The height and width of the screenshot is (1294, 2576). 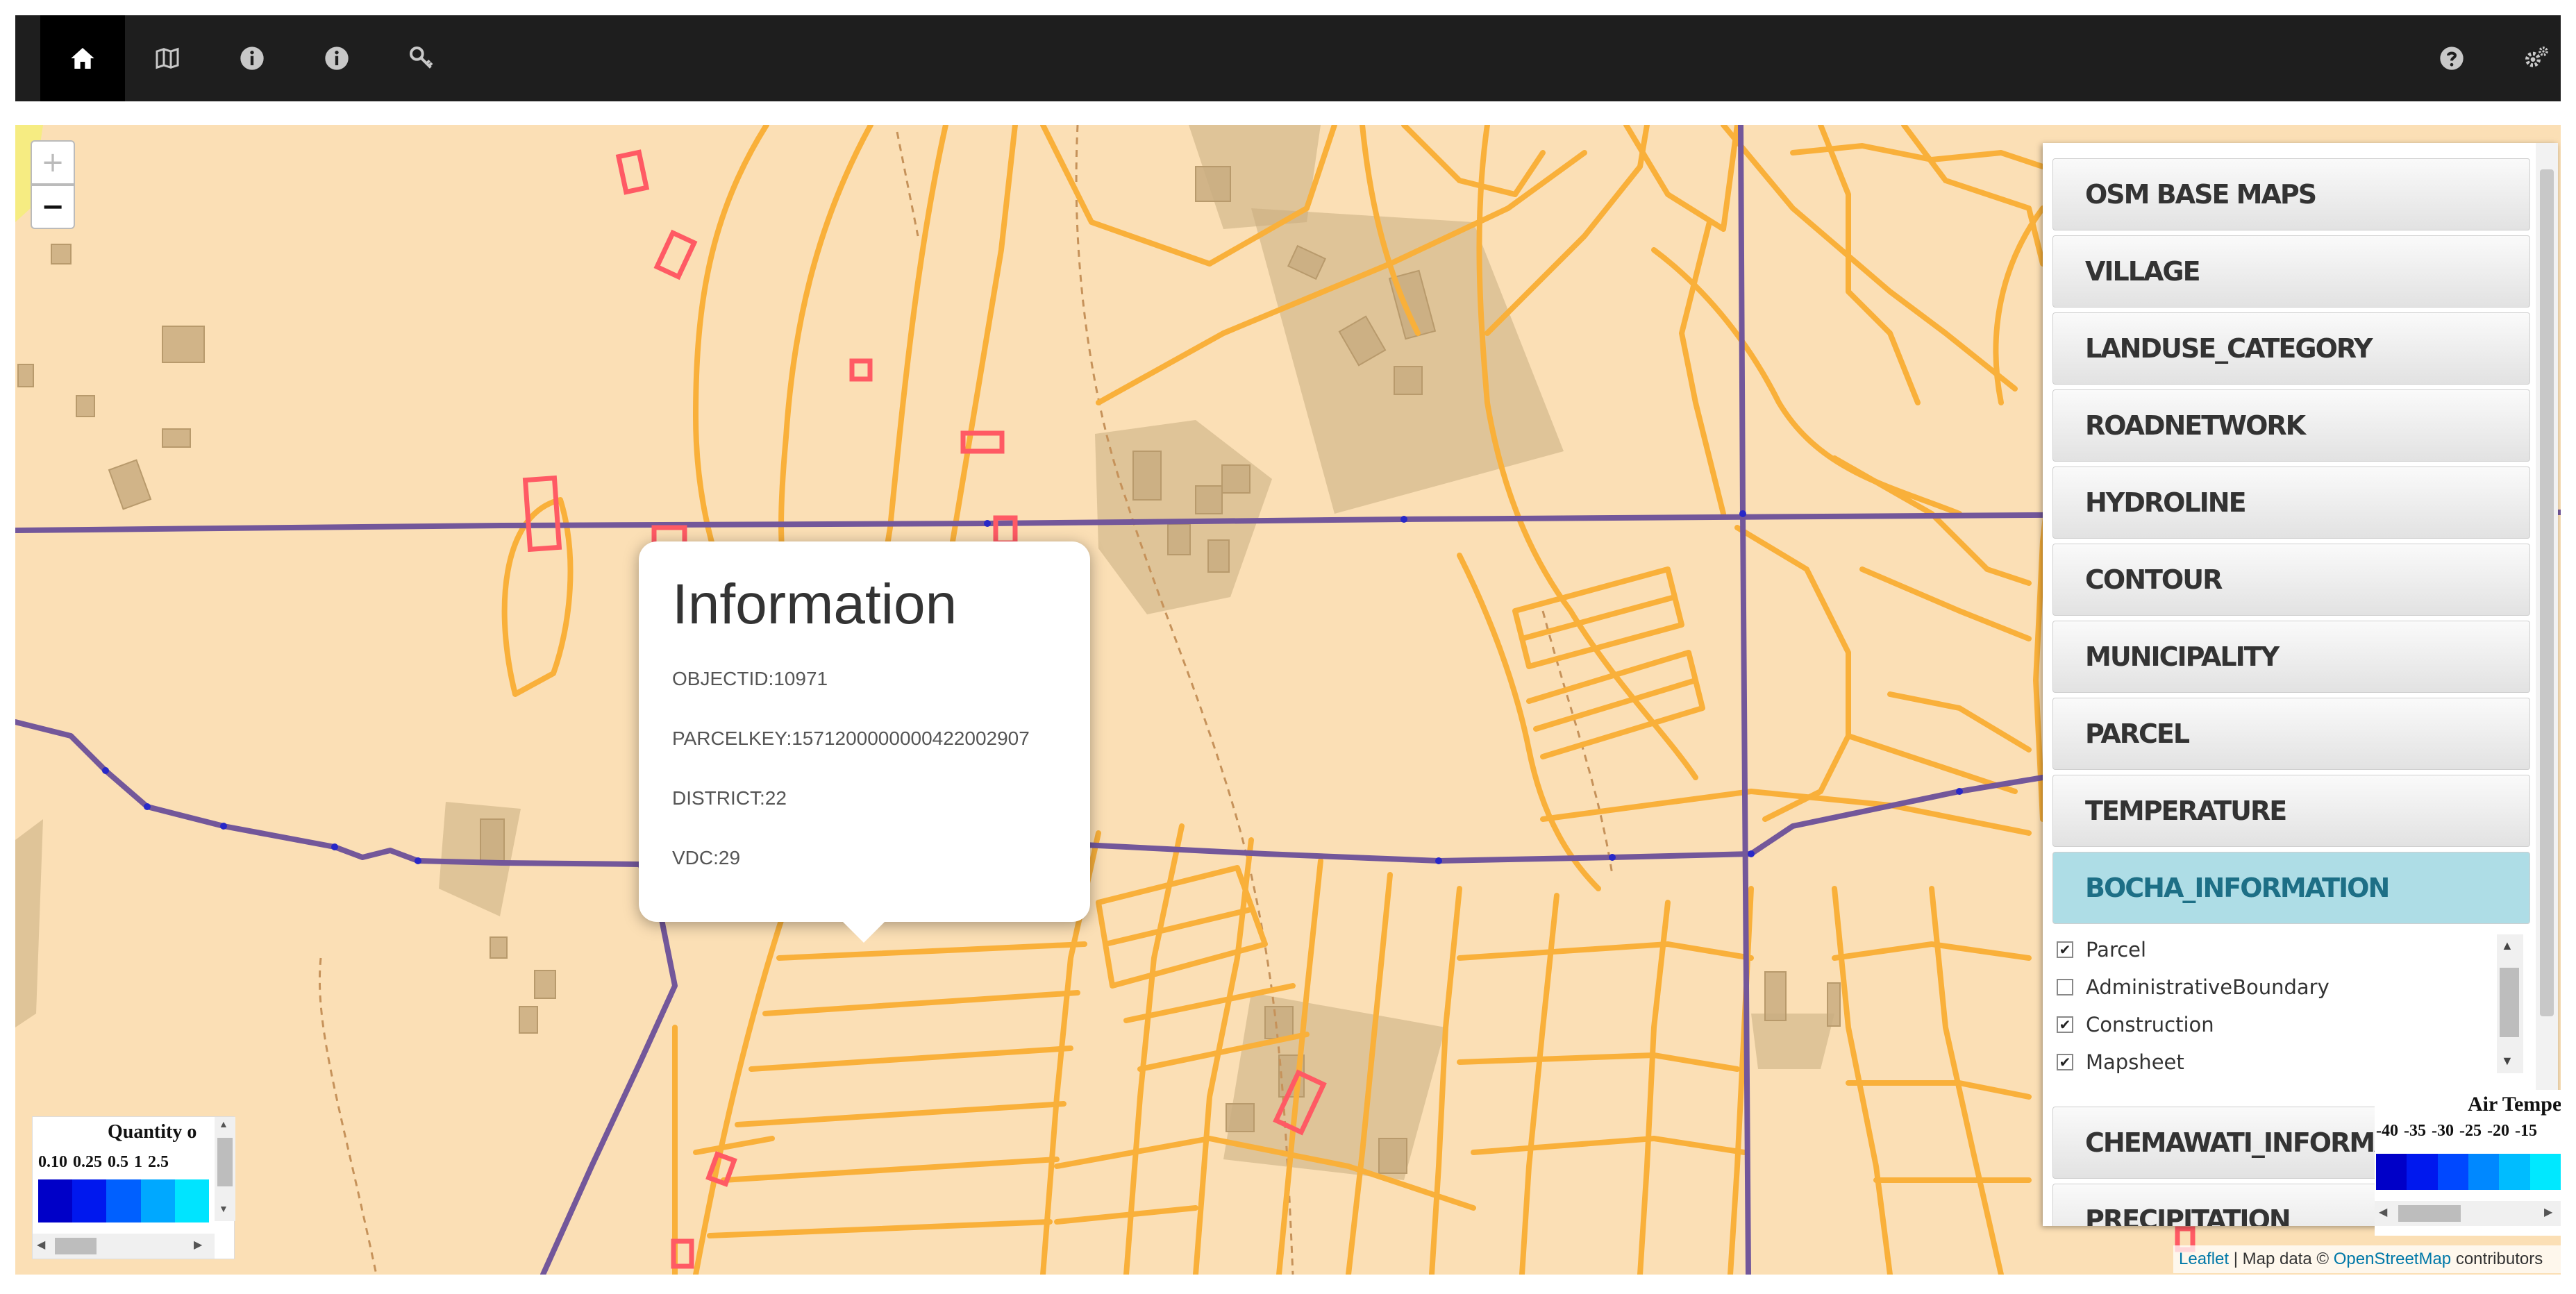 I want to click on help-icon-glyph, so click(x=2452, y=59).